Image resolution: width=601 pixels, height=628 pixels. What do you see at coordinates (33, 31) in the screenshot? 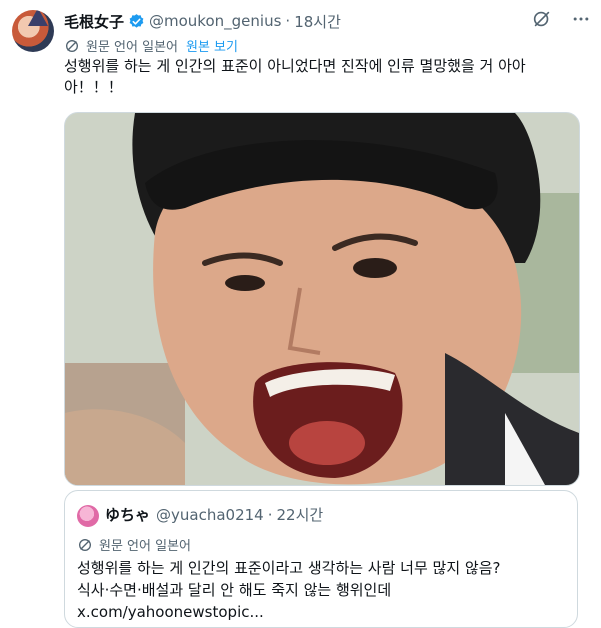
I see `avatar` at bounding box center [33, 31].